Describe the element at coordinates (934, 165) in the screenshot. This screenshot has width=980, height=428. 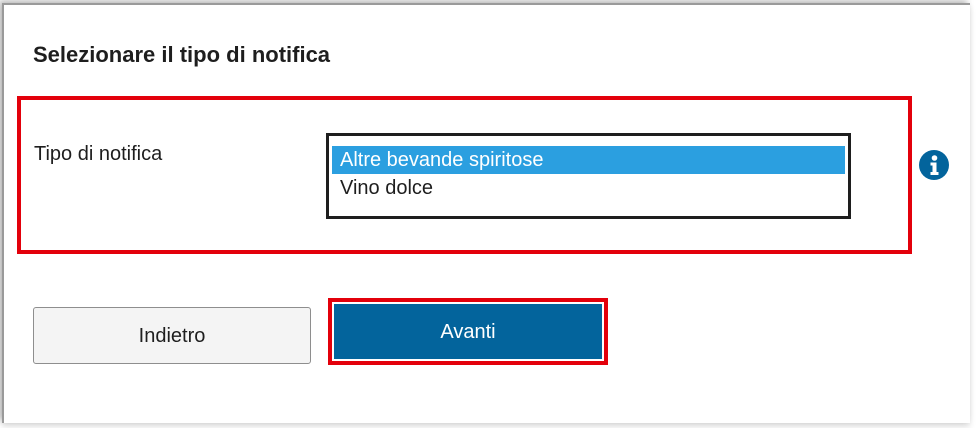
I see `info-icon` at that location.